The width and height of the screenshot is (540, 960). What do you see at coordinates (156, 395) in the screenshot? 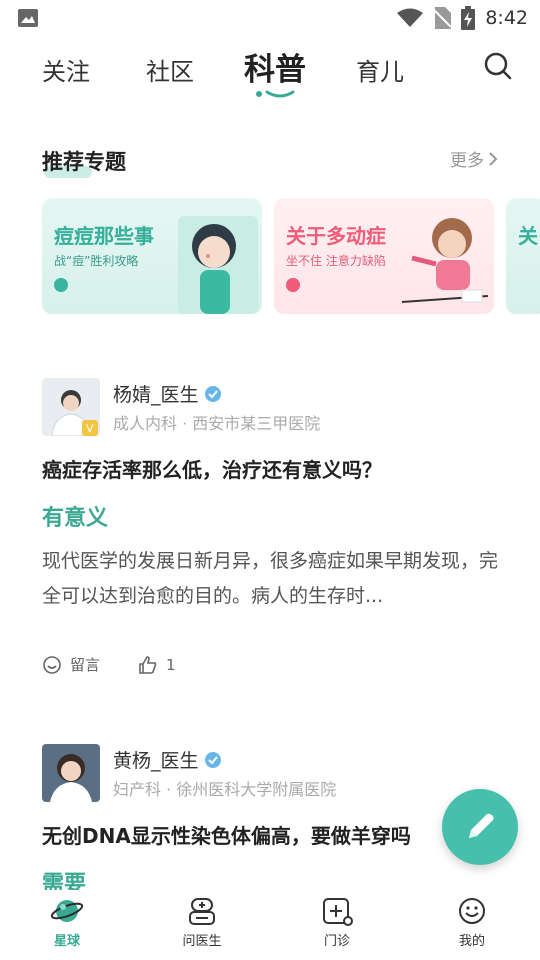
I see `author-name-text: 杨婧_医生` at bounding box center [156, 395].